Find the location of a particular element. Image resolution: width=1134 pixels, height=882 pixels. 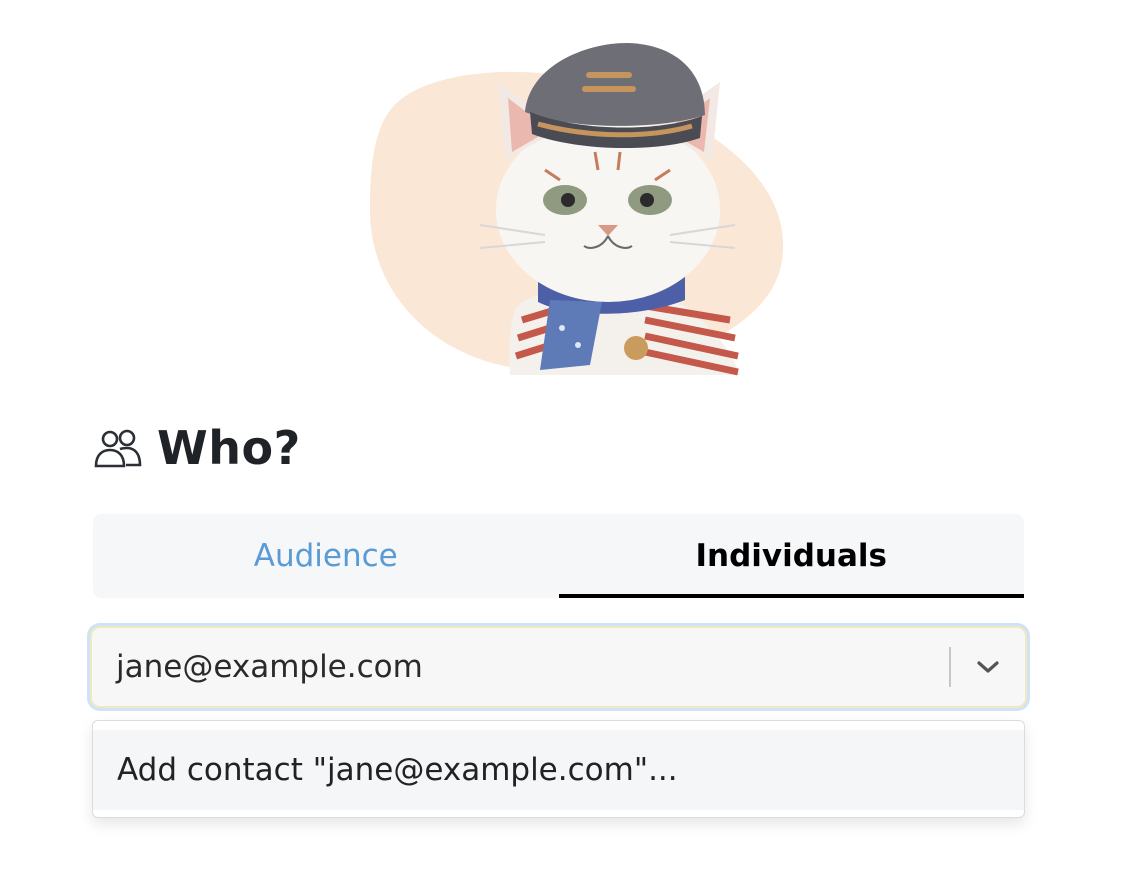

tab-individuals: Individuals is located at coordinates (791, 556).